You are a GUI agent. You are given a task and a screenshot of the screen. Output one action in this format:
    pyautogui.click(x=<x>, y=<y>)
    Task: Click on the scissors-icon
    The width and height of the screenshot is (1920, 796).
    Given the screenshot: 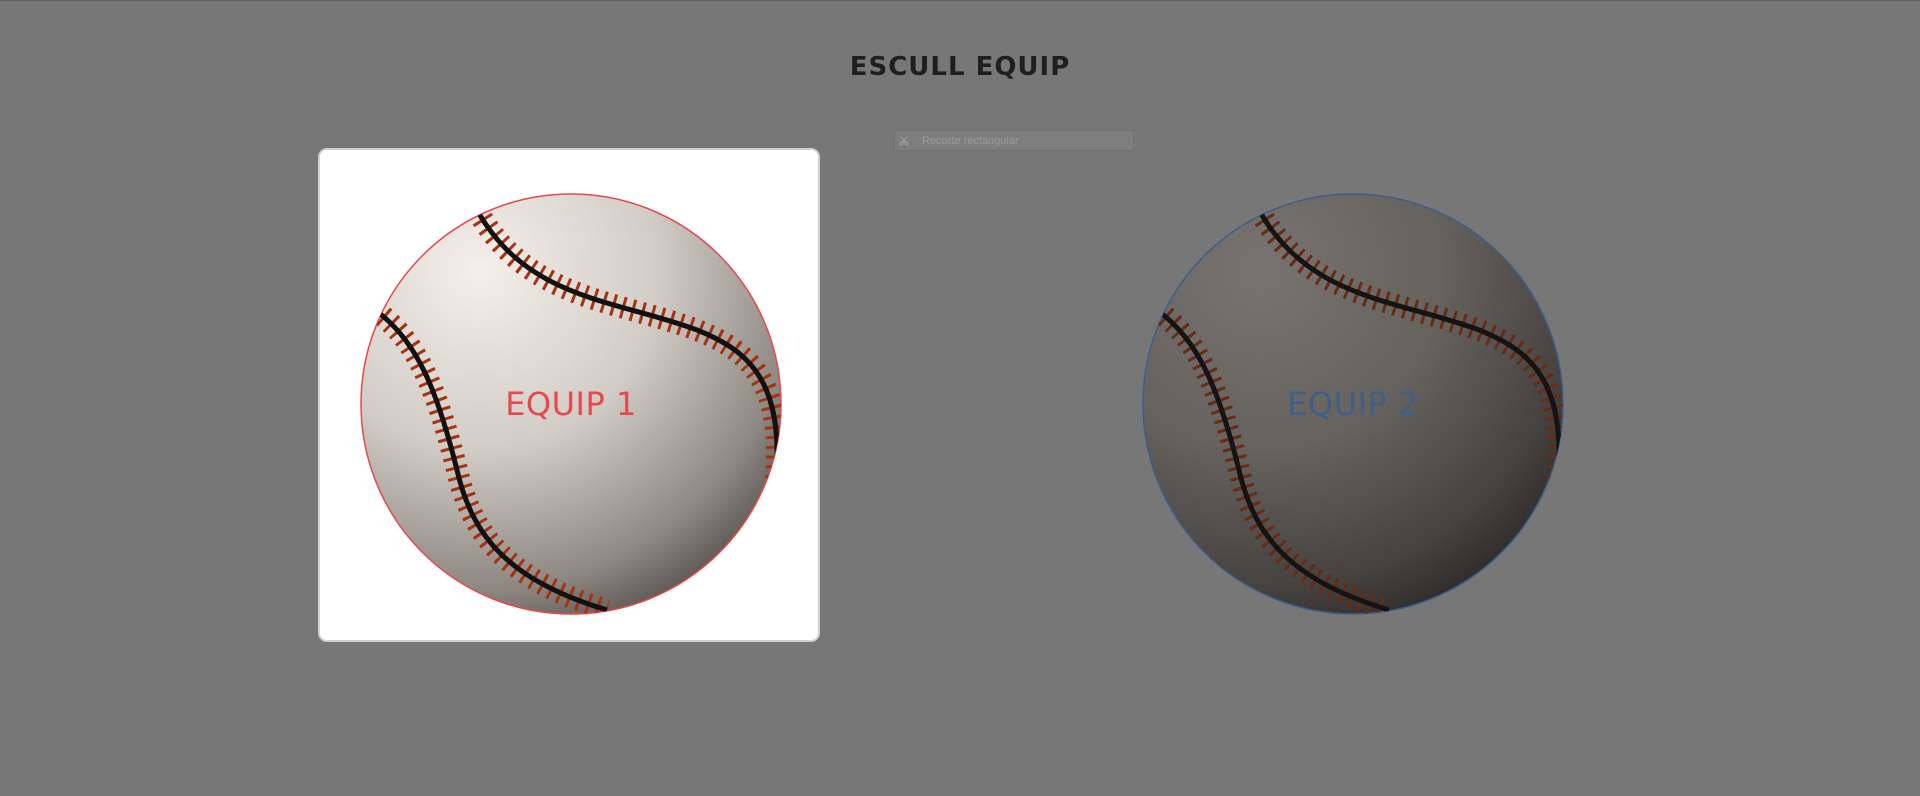 What is the action you would take?
    pyautogui.click(x=904, y=140)
    